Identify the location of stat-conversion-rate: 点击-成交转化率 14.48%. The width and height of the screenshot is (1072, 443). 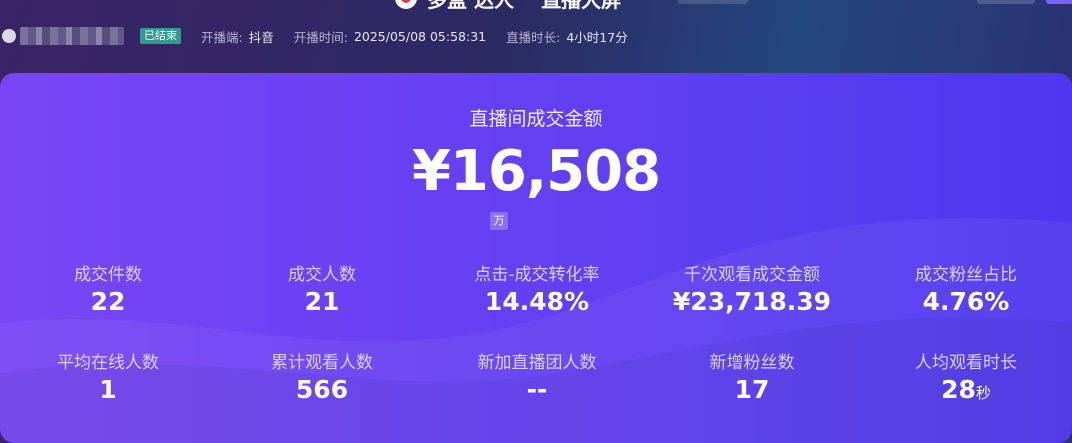
(537, 288).